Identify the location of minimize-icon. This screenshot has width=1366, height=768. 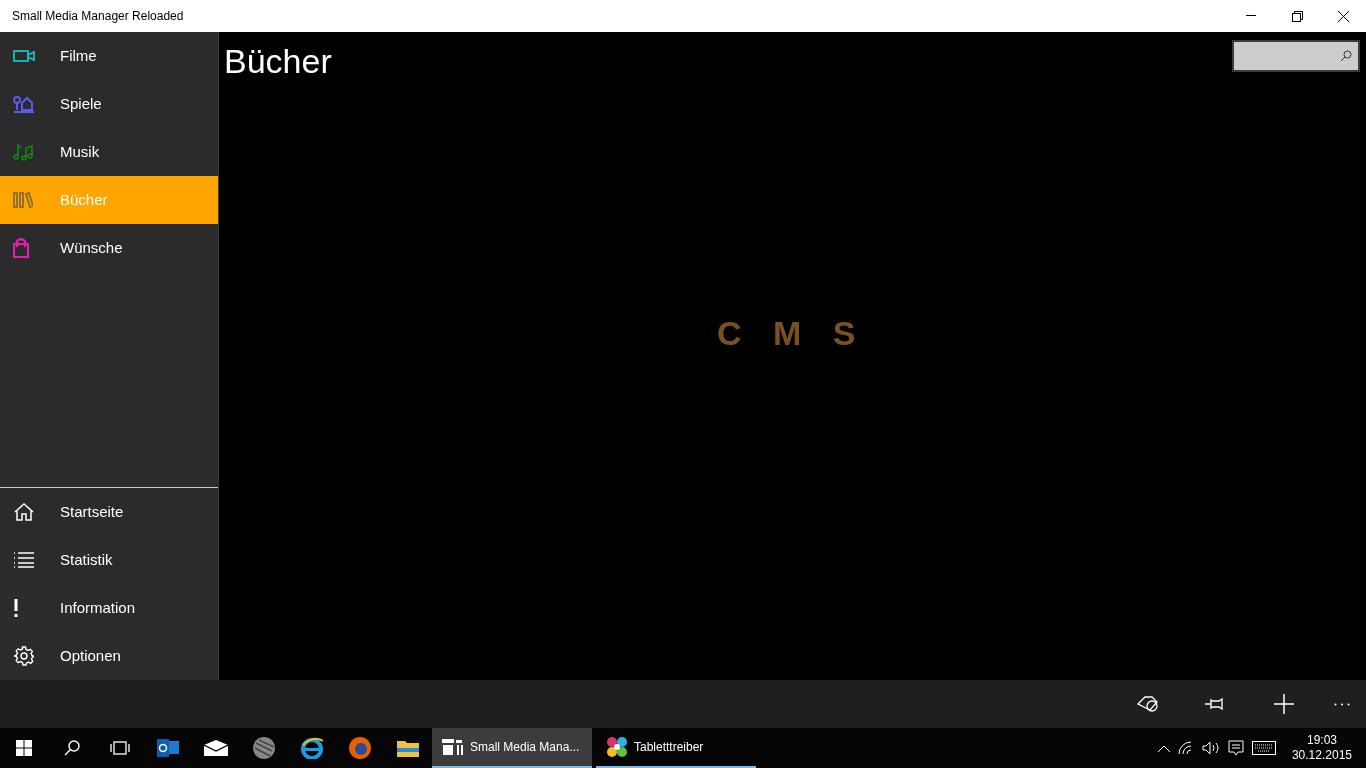
(1251, 16).